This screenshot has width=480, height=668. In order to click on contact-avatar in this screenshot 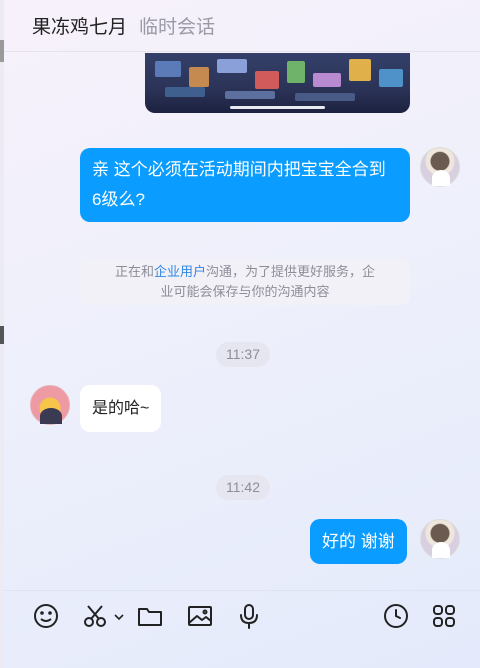, I will do `click(50, 405)`.